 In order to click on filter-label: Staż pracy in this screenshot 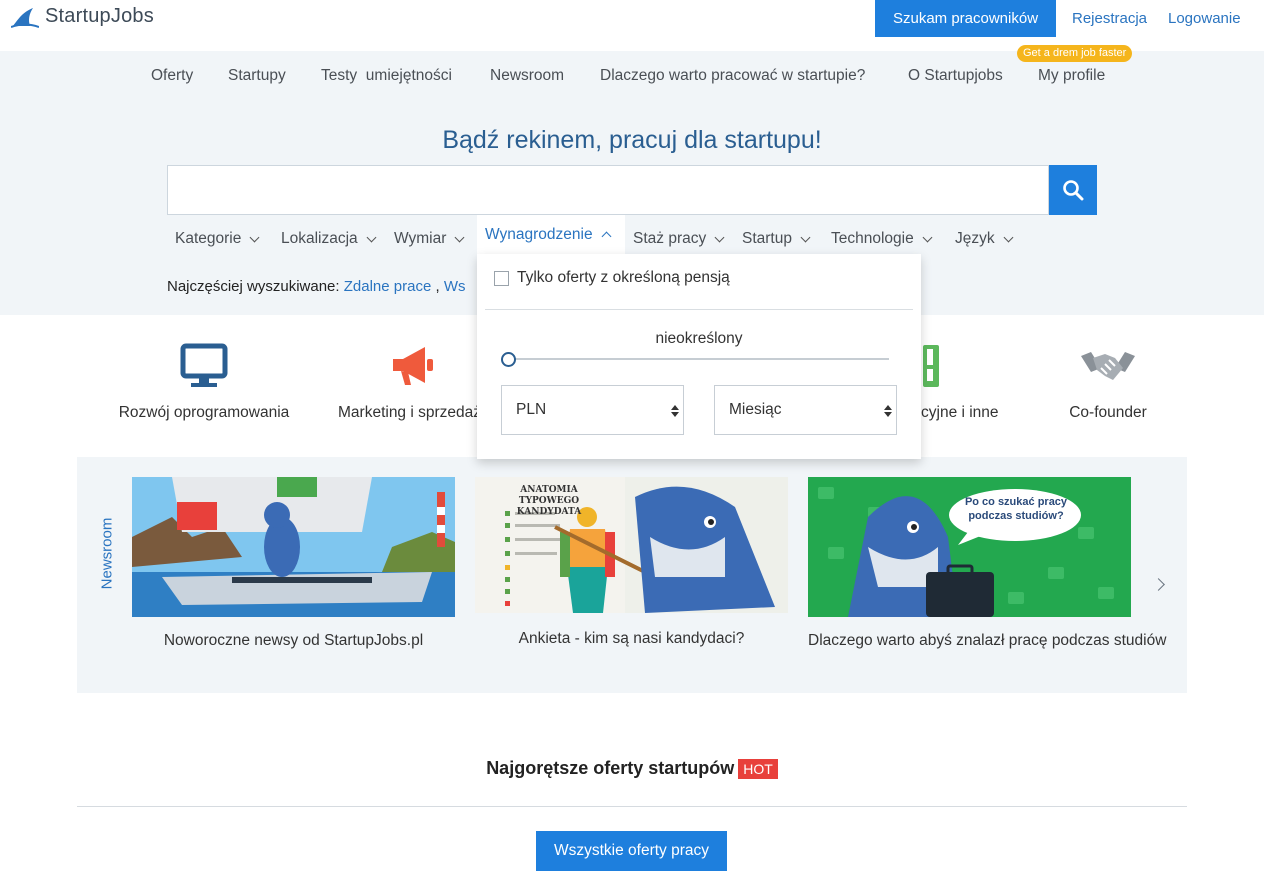, I will do `click(670, 238)`.